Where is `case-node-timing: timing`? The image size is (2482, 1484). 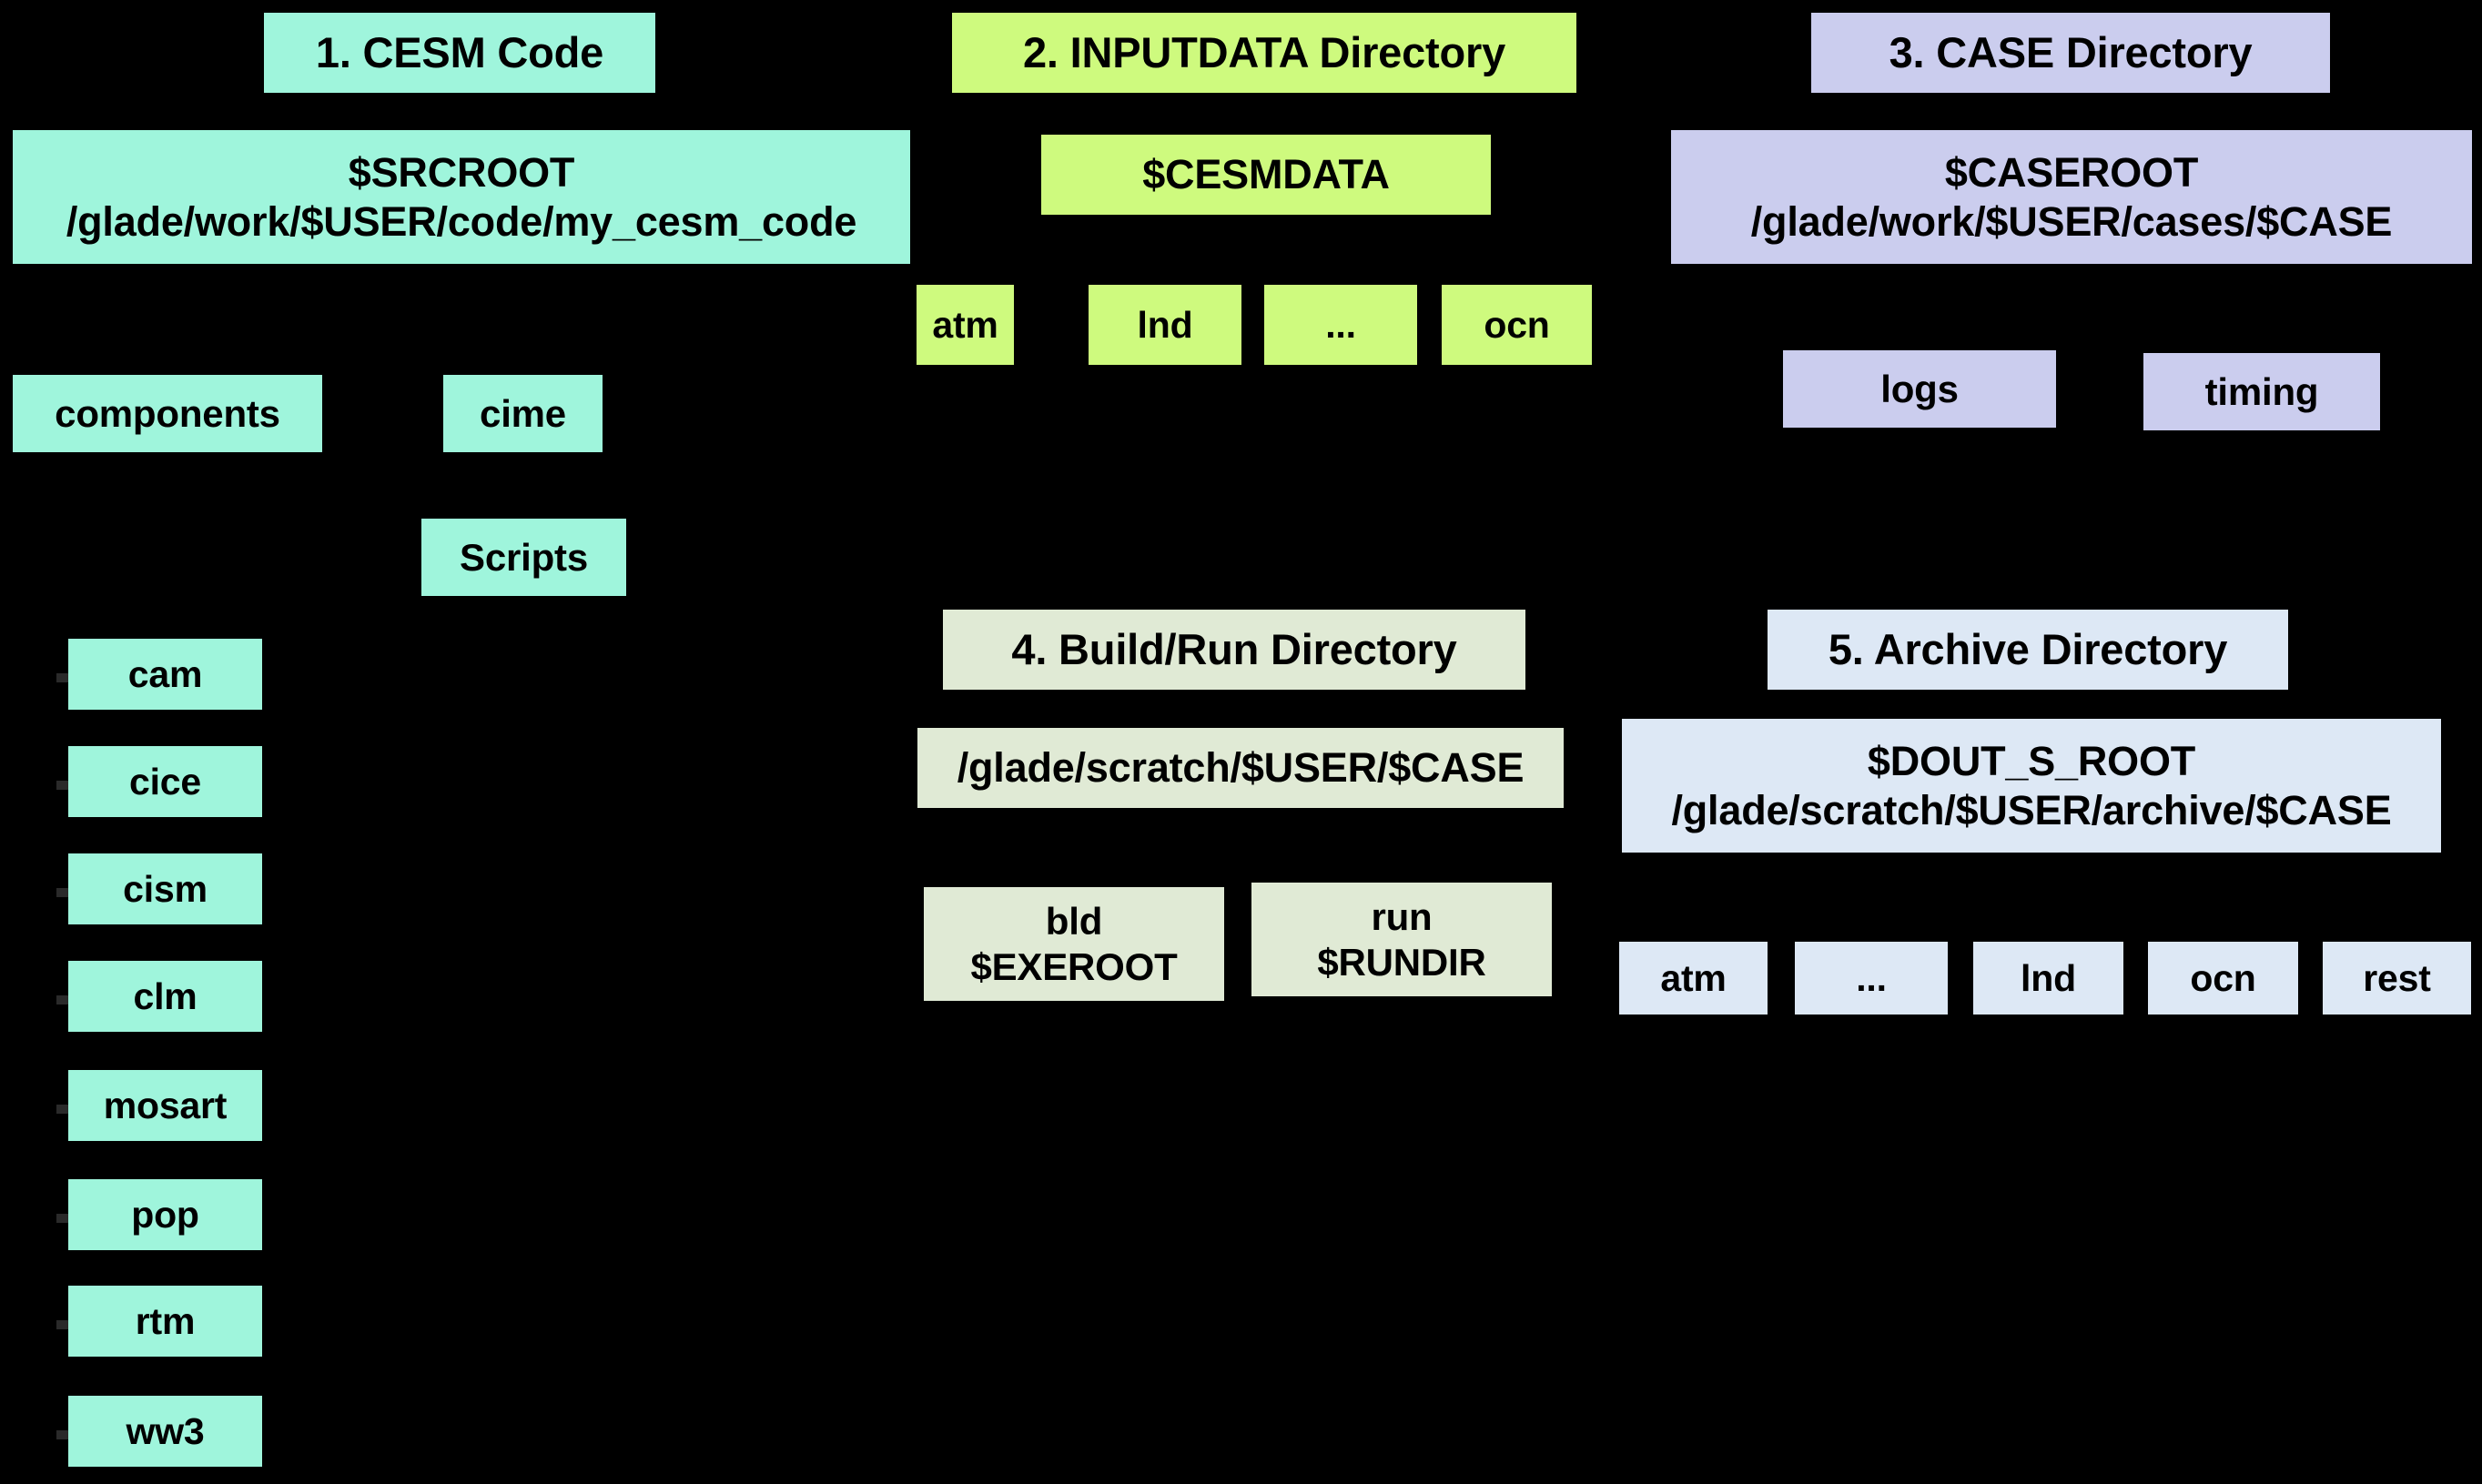 case-node-timing: timing is located at coordinates (2261, 391).